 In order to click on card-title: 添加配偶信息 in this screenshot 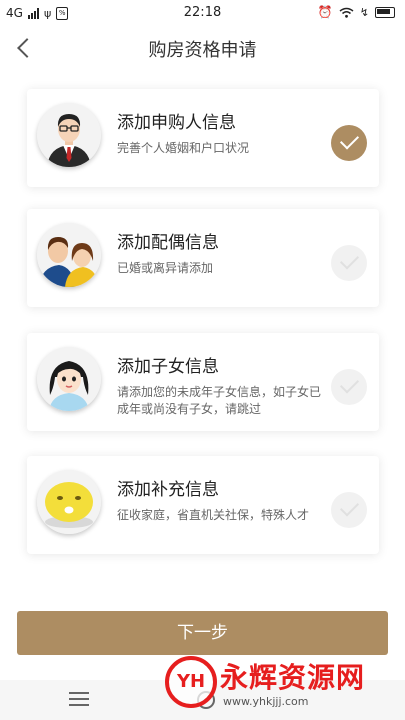, I will do `click(168, 243)`.